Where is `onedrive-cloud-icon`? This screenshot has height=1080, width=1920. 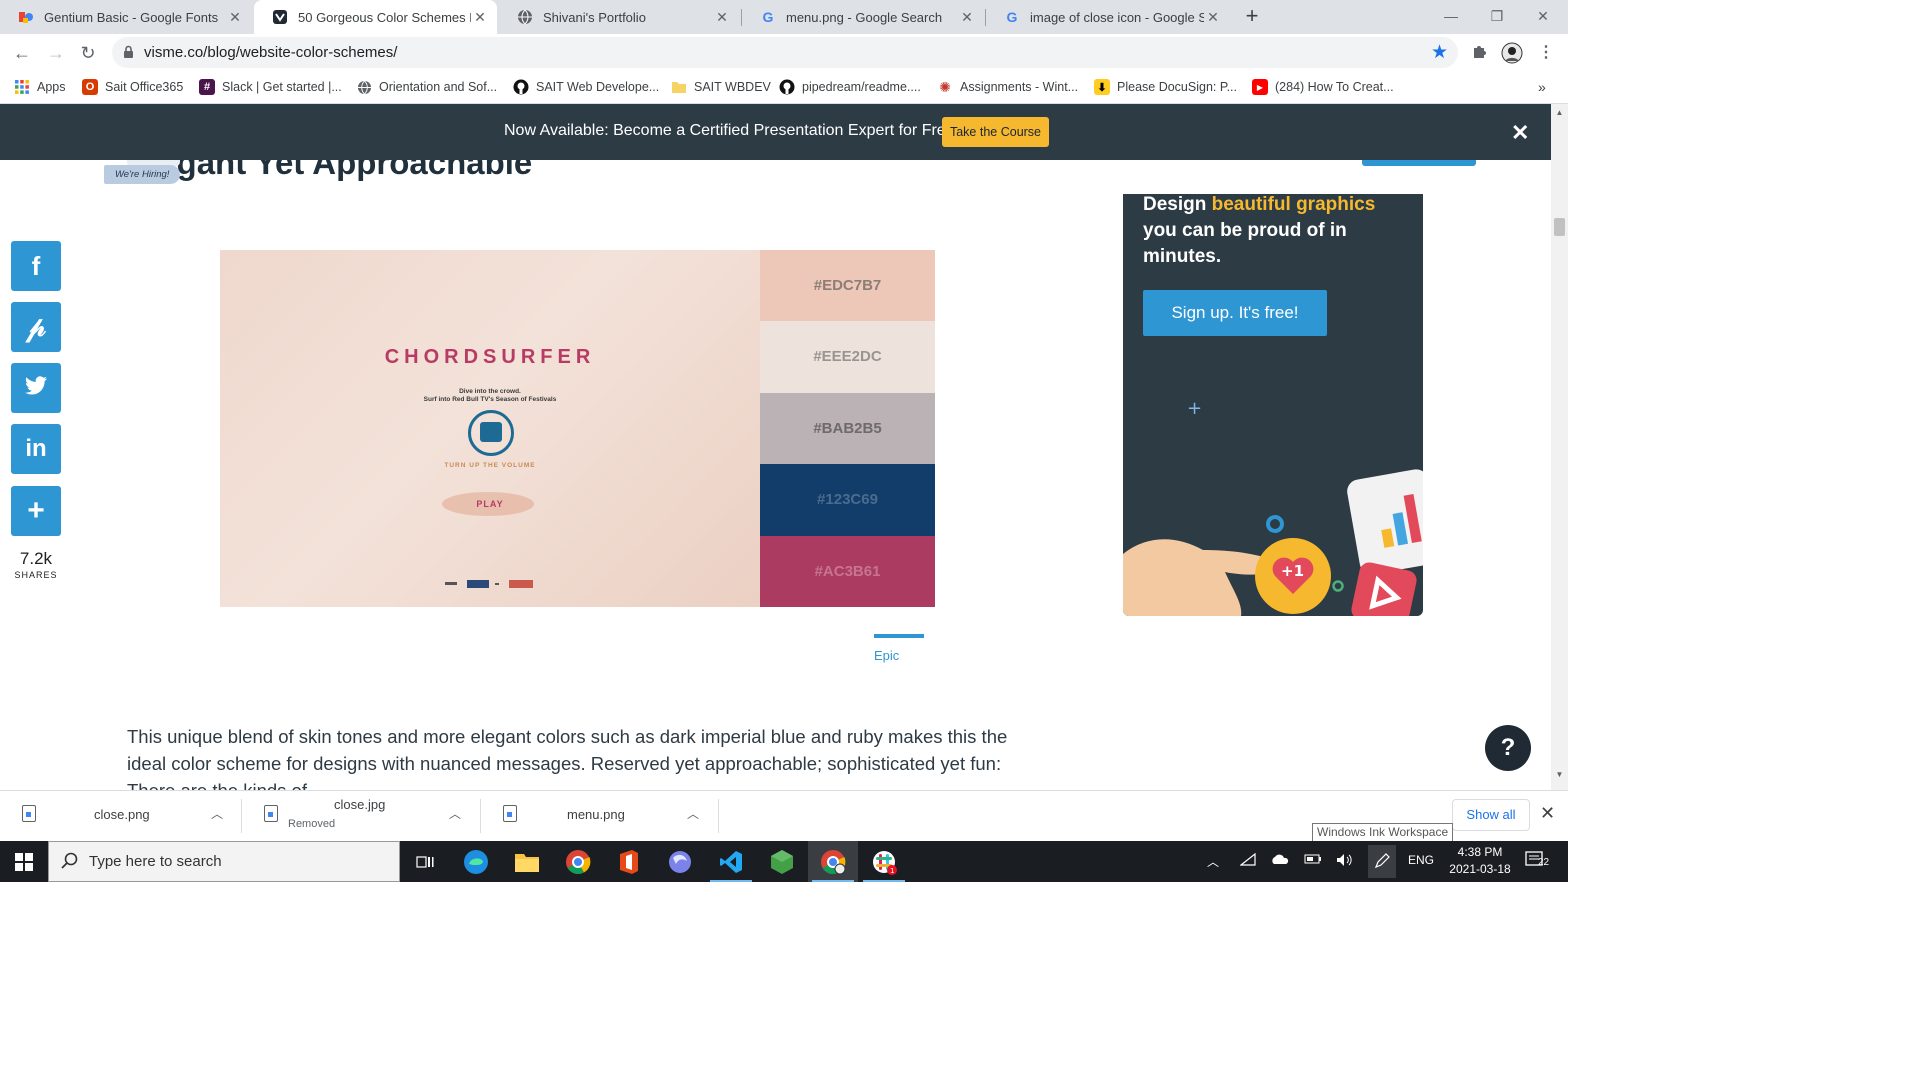
onedrive-cloud-icon is located at coordinates (1280, 860).